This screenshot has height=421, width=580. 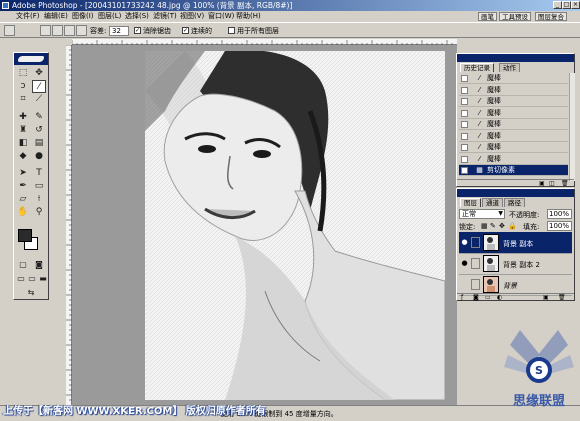 I want to click on menu-image: 图像(I), so click(x=83, y=16).